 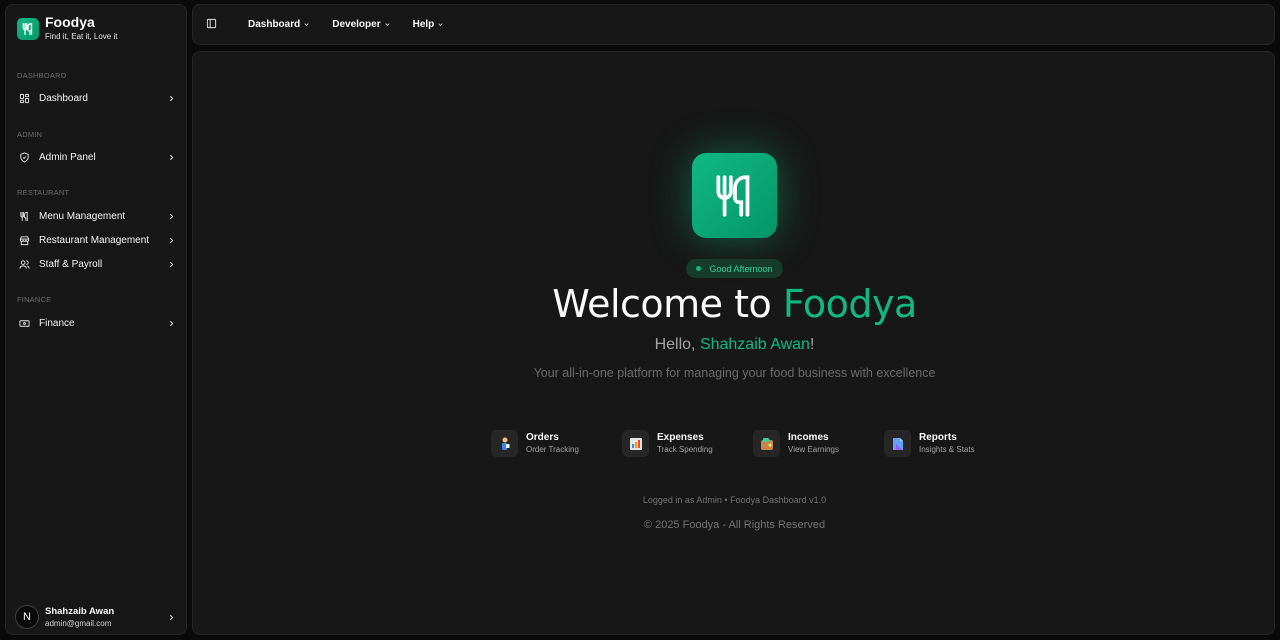 I want to click on feature-title: Expenses, so click(x=680, y=437).